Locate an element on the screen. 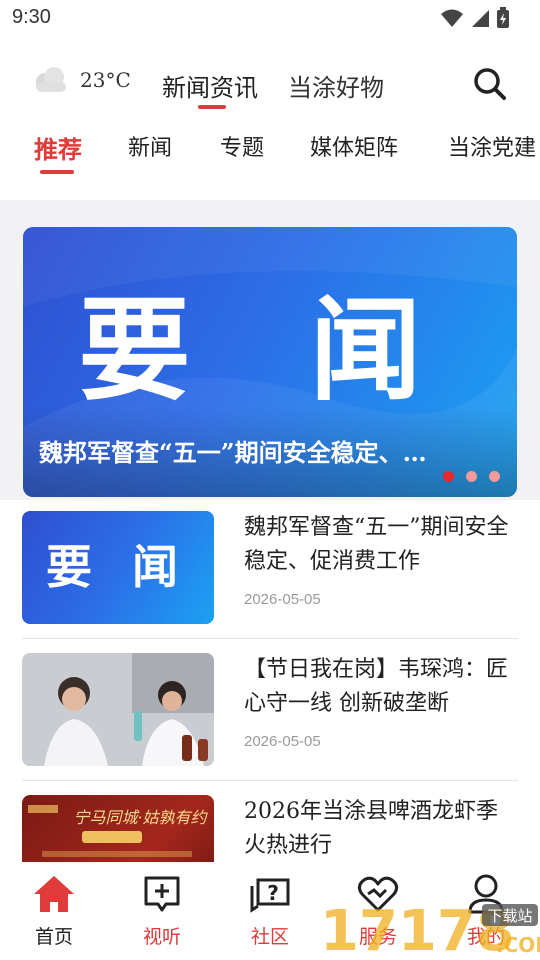 This screenshot has height=960, width=540. weather-temperature: 23°C is located at coordinates (105, 80).